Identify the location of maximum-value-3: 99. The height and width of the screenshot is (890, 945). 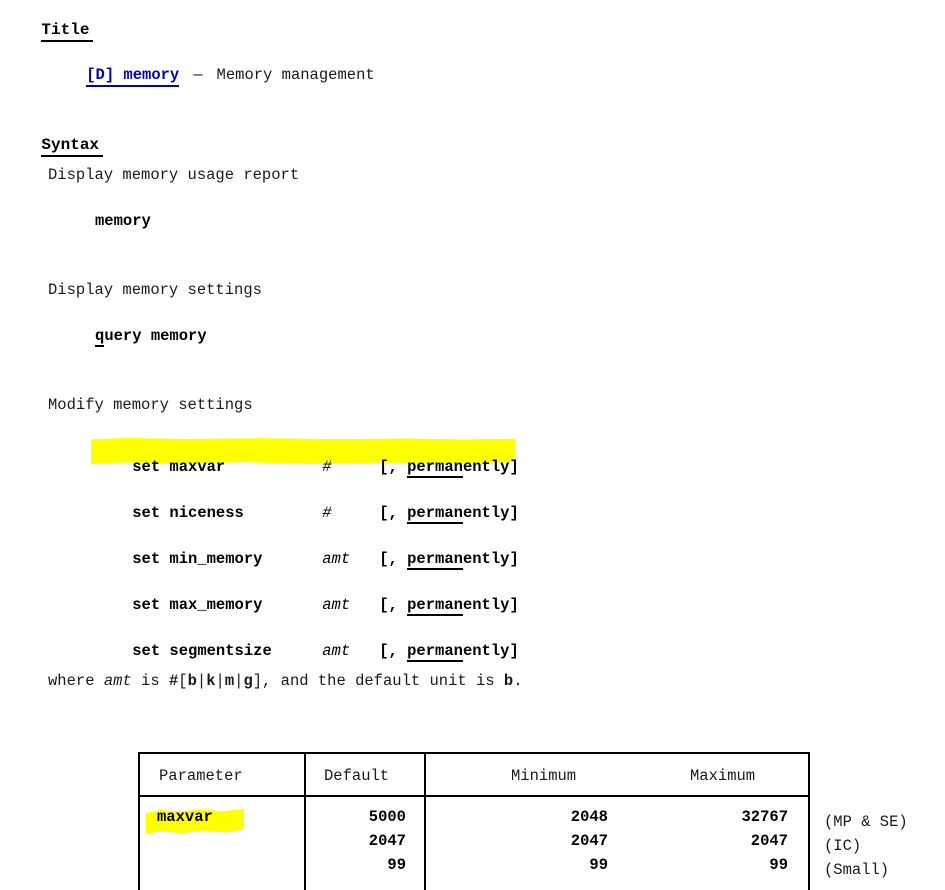
(778, 865).